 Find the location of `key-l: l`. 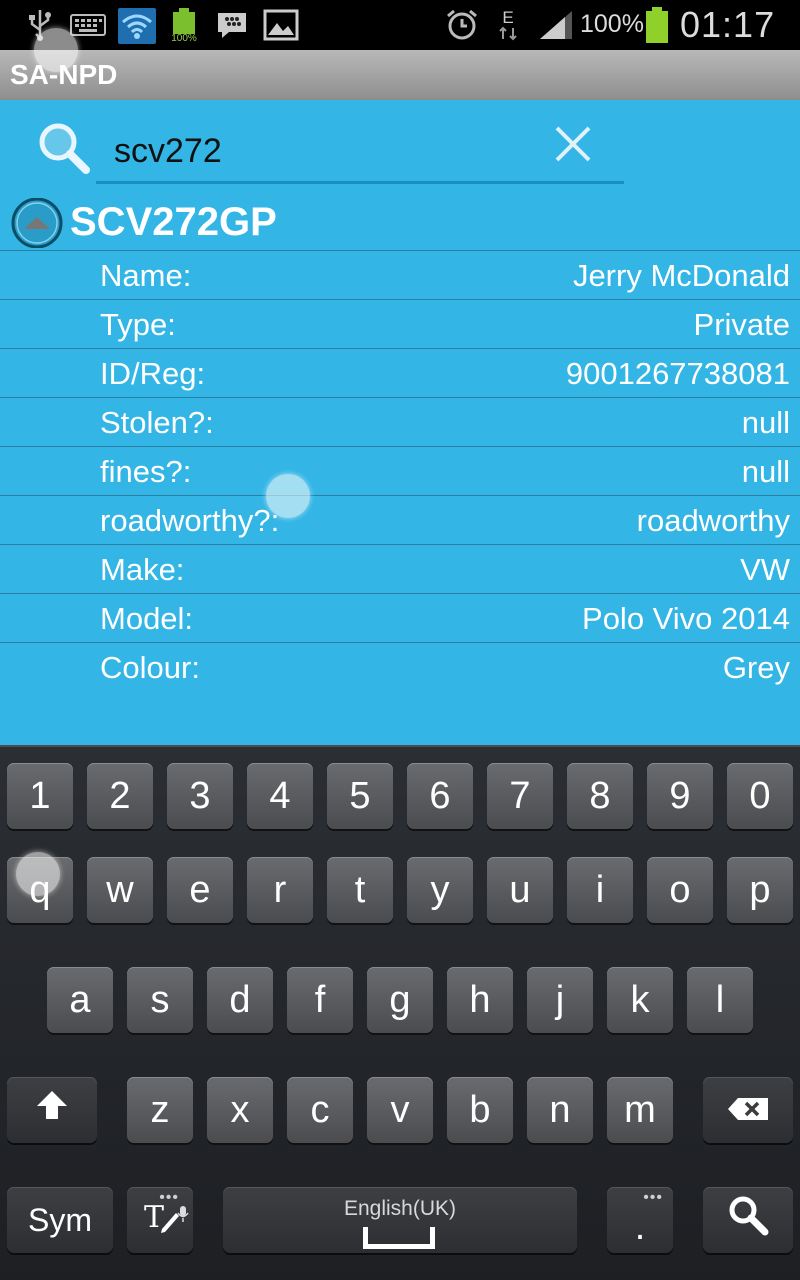

key-l: l is located at coordinates (720, 1000).